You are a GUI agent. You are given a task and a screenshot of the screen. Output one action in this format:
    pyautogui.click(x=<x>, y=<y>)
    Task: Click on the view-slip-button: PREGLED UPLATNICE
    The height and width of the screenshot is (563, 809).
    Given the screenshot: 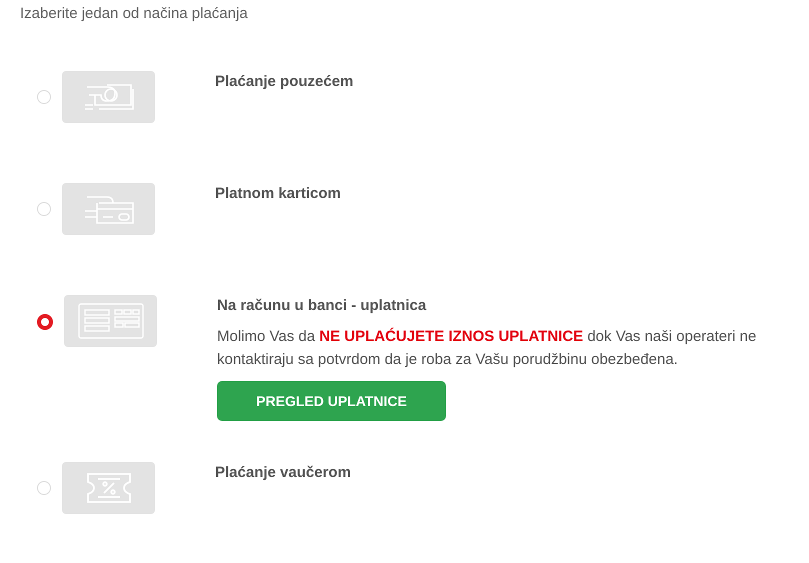 What is the action you would take?
    pyautogui.click(x=331, y=401)
    